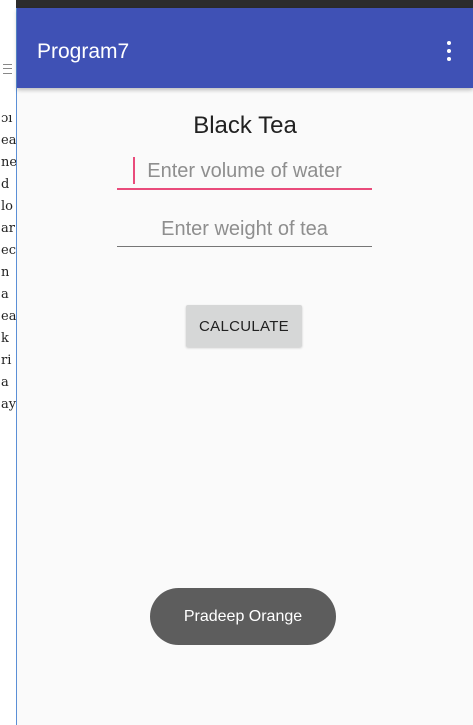 This screenshot has height=725, width=473. I want to click on toast-text: Pradeep Orange, so click(243, 616).